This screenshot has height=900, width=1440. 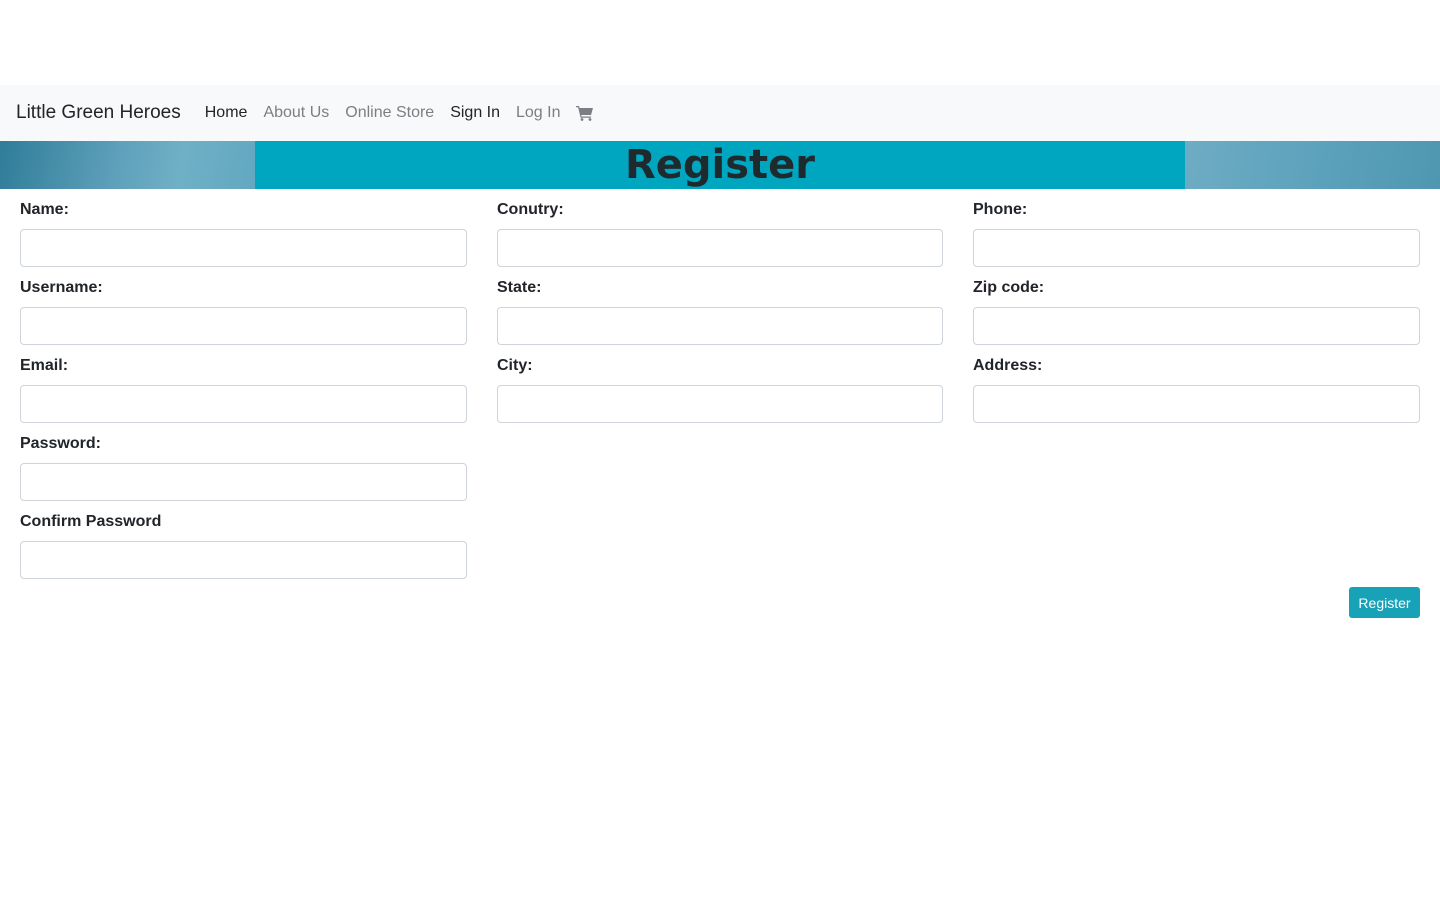 What do you see at coordinates (1196, 248) in the screenshot?
I see `phone-input` at bounding box center [1196, 248].